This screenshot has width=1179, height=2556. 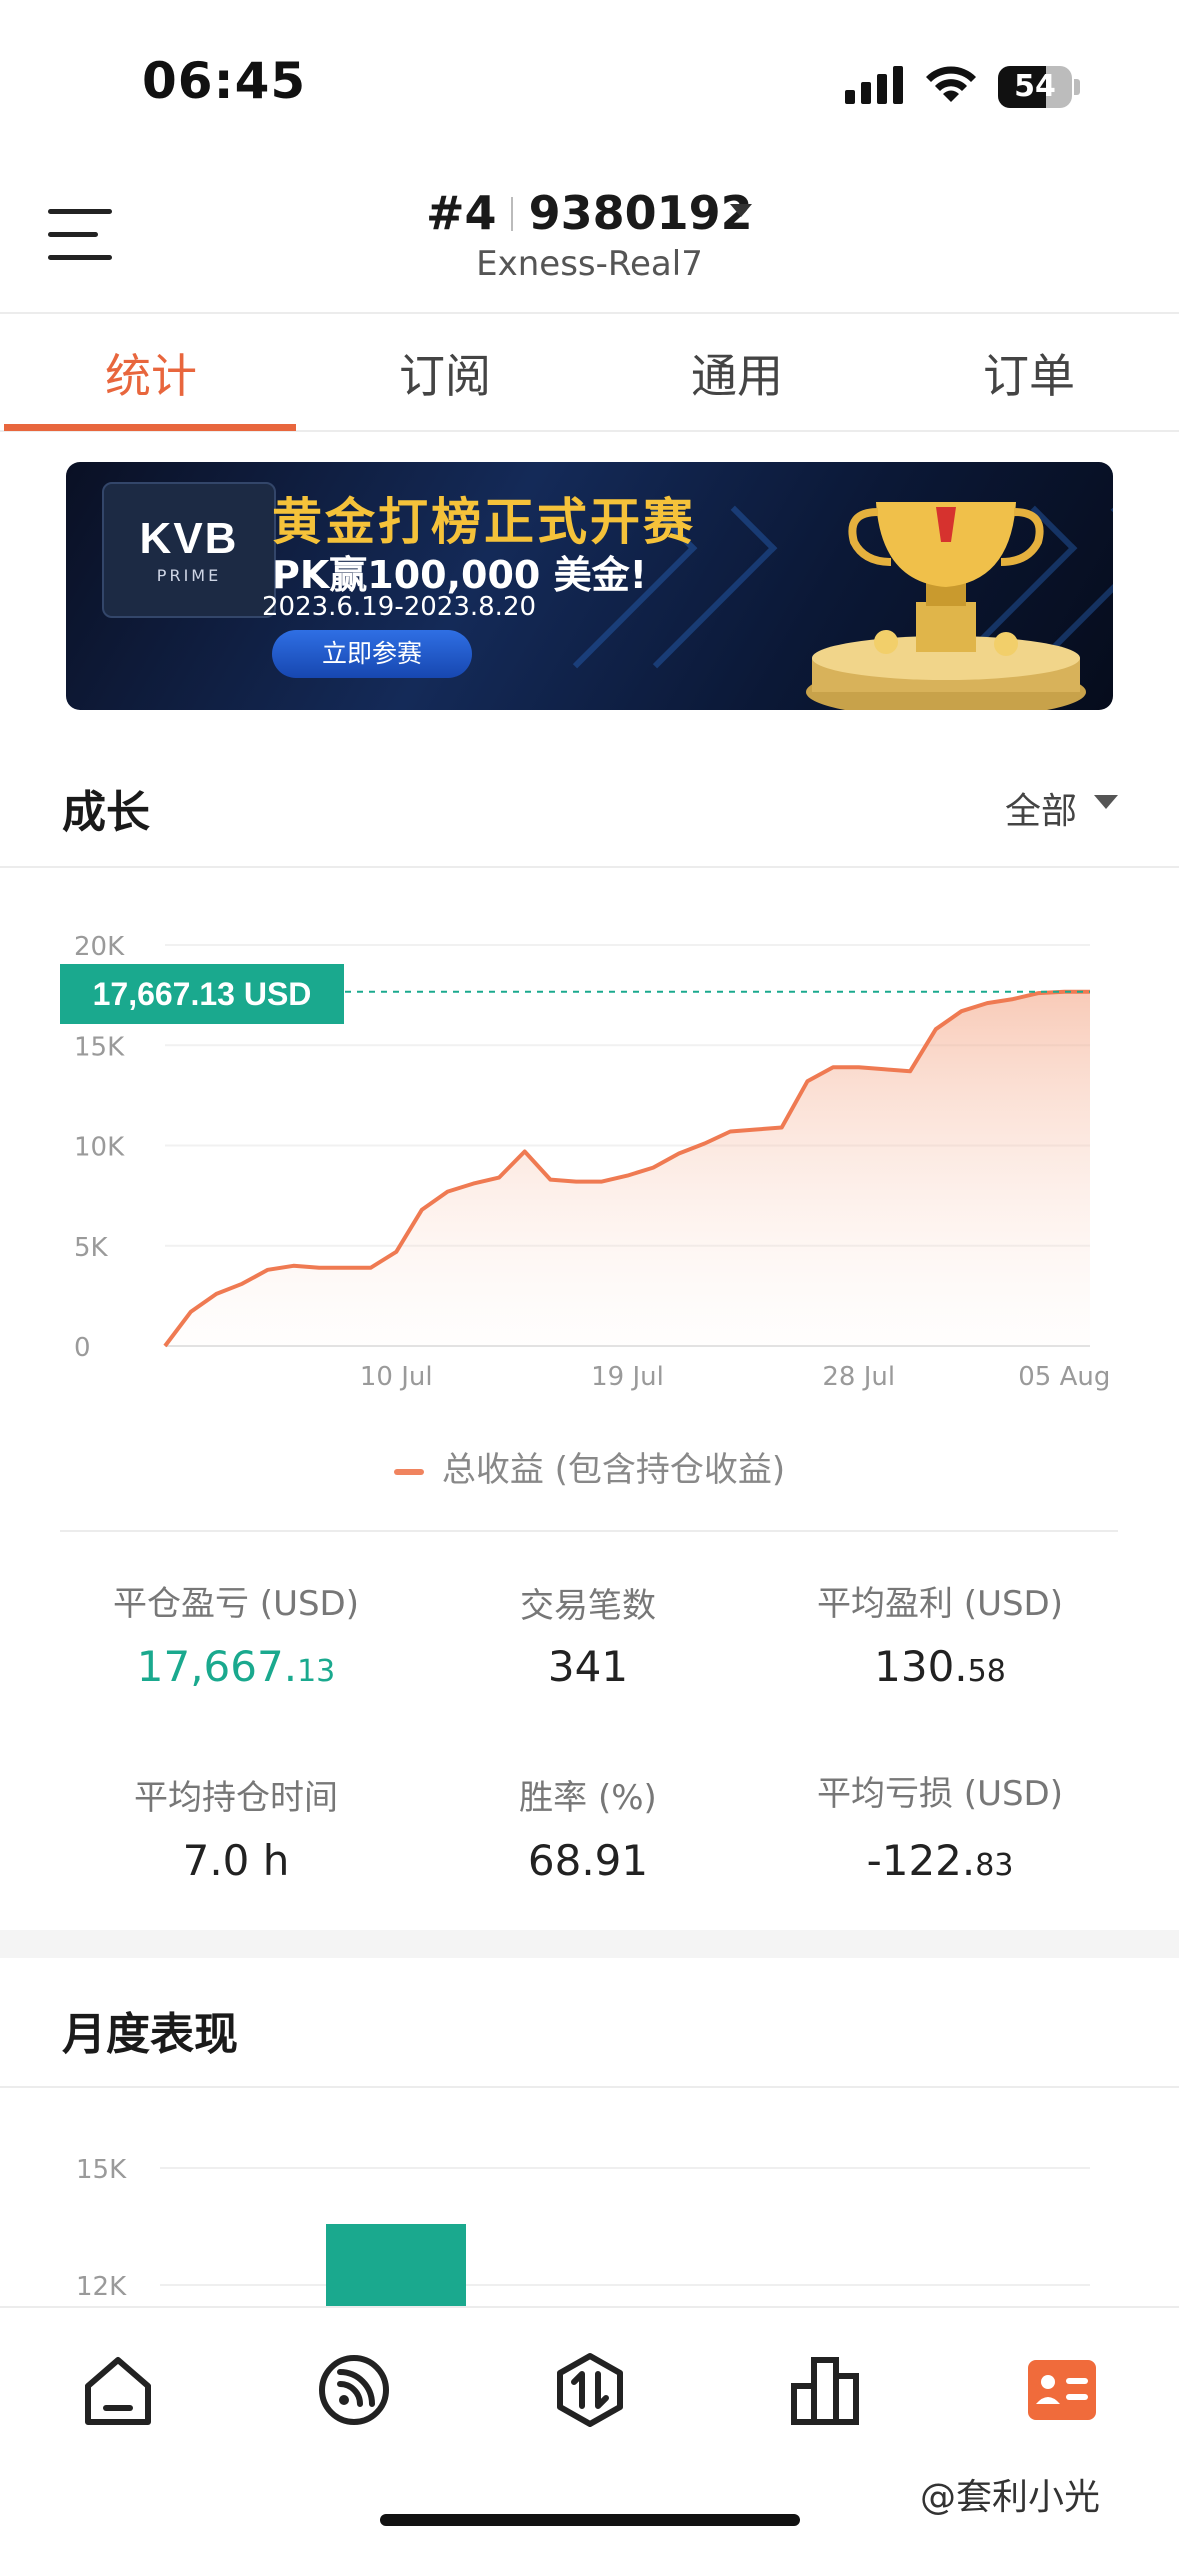 I want to click on x-tick-label: 05 Aug, so click(x=1064, y=1377).